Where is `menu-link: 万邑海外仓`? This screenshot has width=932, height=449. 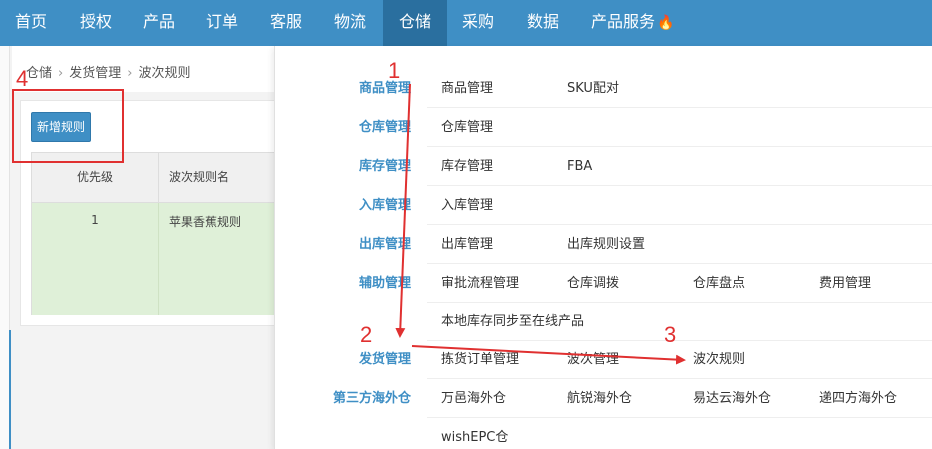
menu-link: 万邑海外仓 is located at coordinates (473, 398).